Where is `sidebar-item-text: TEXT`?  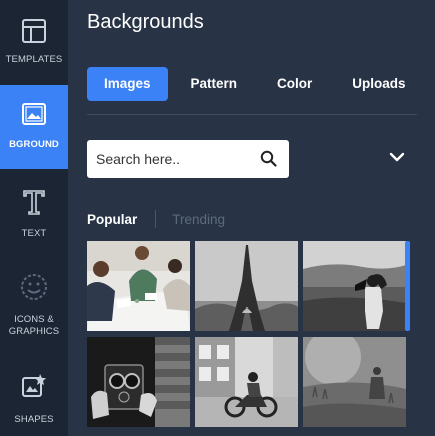
sidebar-item-text: TEXT is located at coordinates (34, 216).